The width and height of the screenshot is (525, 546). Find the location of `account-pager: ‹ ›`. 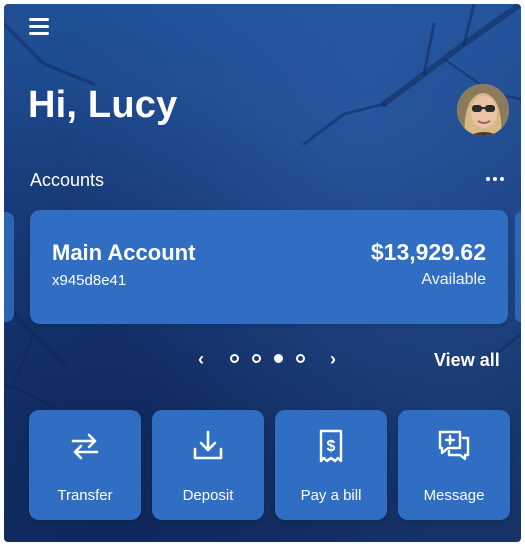

account-pager: ‹ › is located at coordinates (271, 359).